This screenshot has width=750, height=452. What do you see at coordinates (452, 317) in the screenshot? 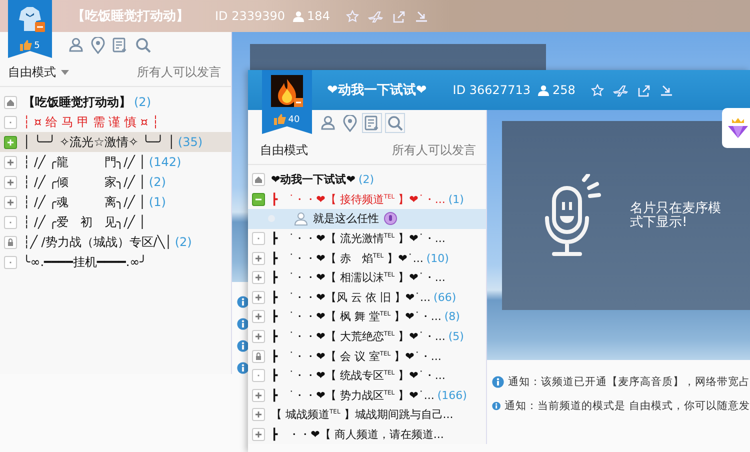
I see `user-count: (8)` at bounding box center [452, 317].